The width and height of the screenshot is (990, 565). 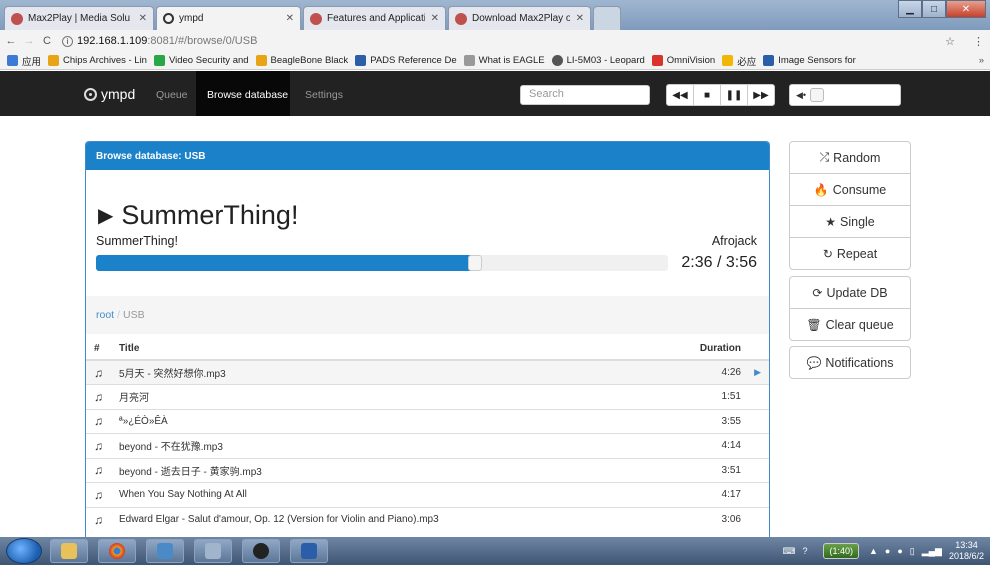 What do you see at coordinates (24, 61) in the screenshot?
I see `bookmark-apps: 应用` at bounding box center [24, 61].